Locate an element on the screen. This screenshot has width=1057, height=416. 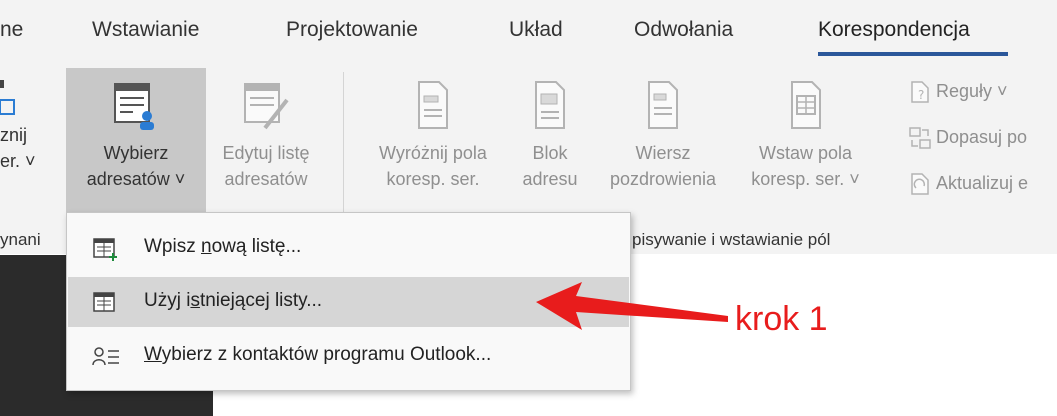
edit-recipient-list-label-2: adresatów is located at coordinates (266, 179).